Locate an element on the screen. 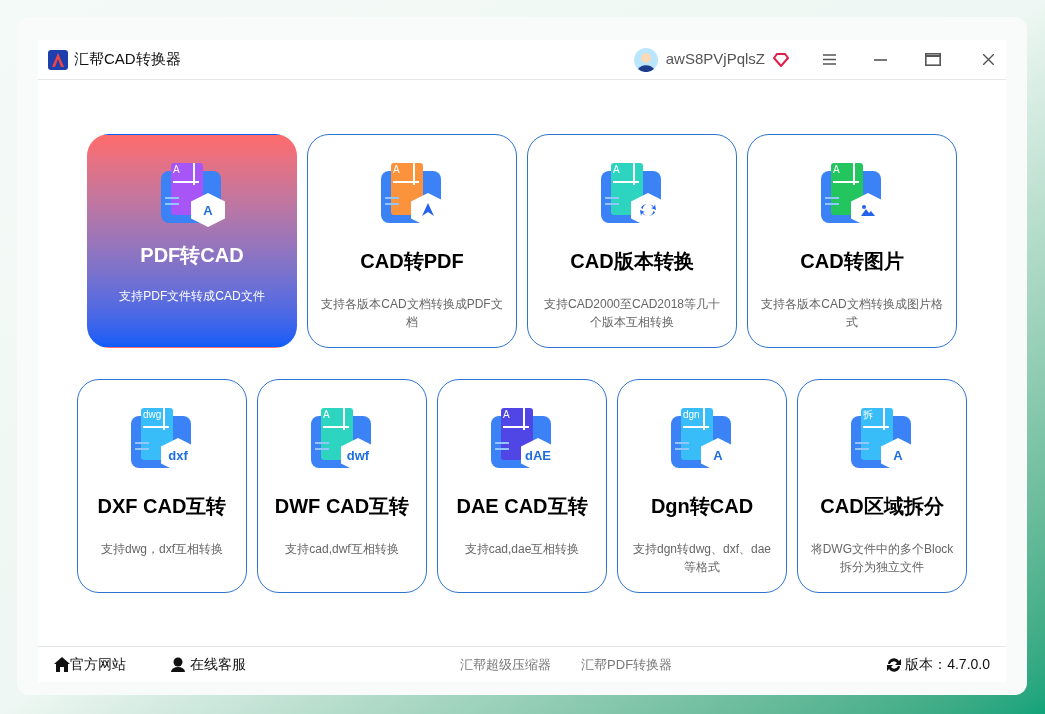  card-title: DAE CAD互转 is located at coordinates (522, 506).